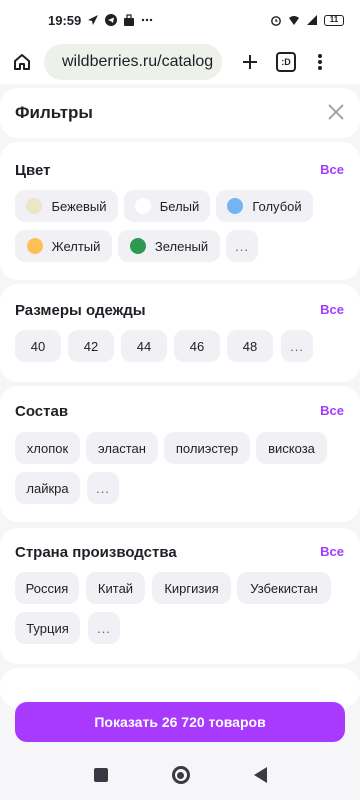 This screenshot has width=360, height=800. Describe the element at coordinates (66, 206) in the screenshot. I see `chip-color-beige: Бежевый` at that location.